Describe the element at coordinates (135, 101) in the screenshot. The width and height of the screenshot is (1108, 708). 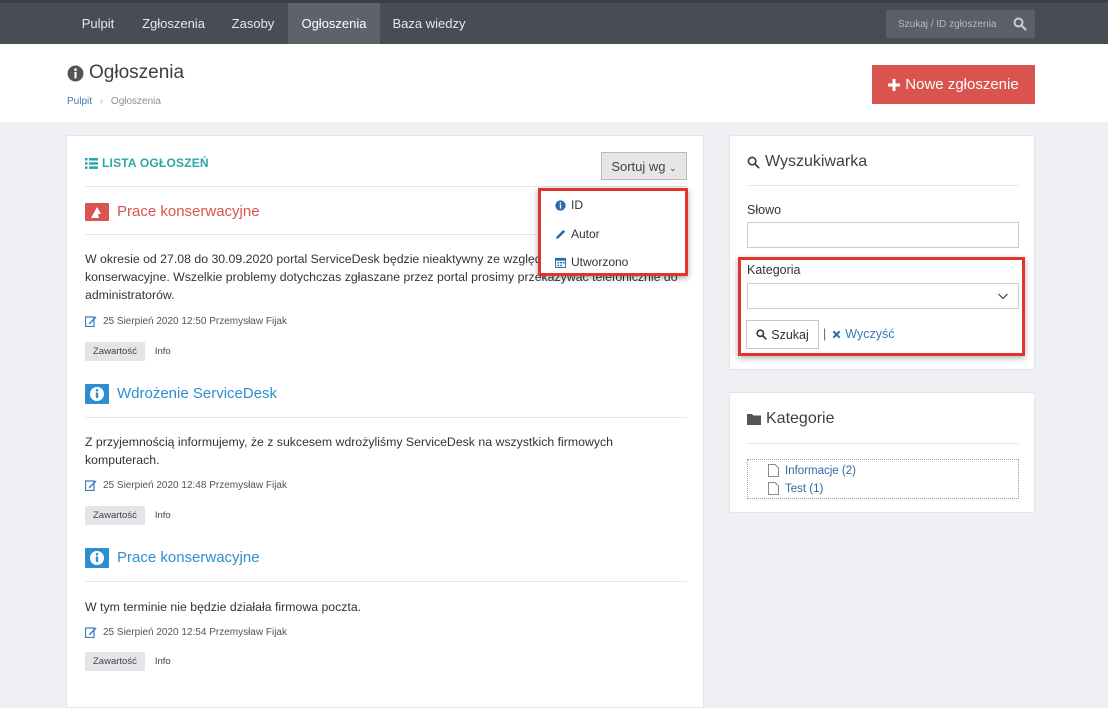
I see `breadcrumb-current: Ogłoszenia` at that location.